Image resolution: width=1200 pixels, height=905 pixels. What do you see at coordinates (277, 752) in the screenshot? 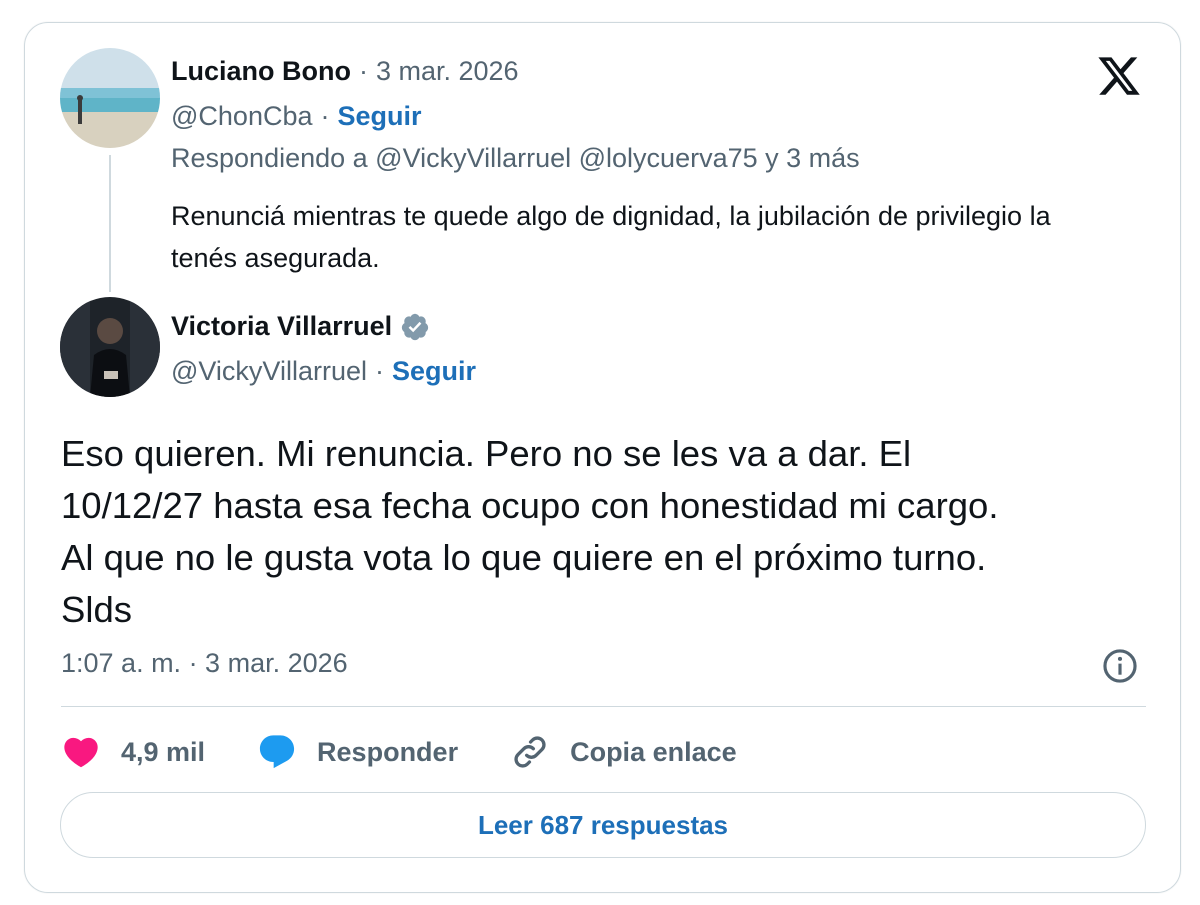
I see `speech-bubble-icon` at bounding box center [277, 752].